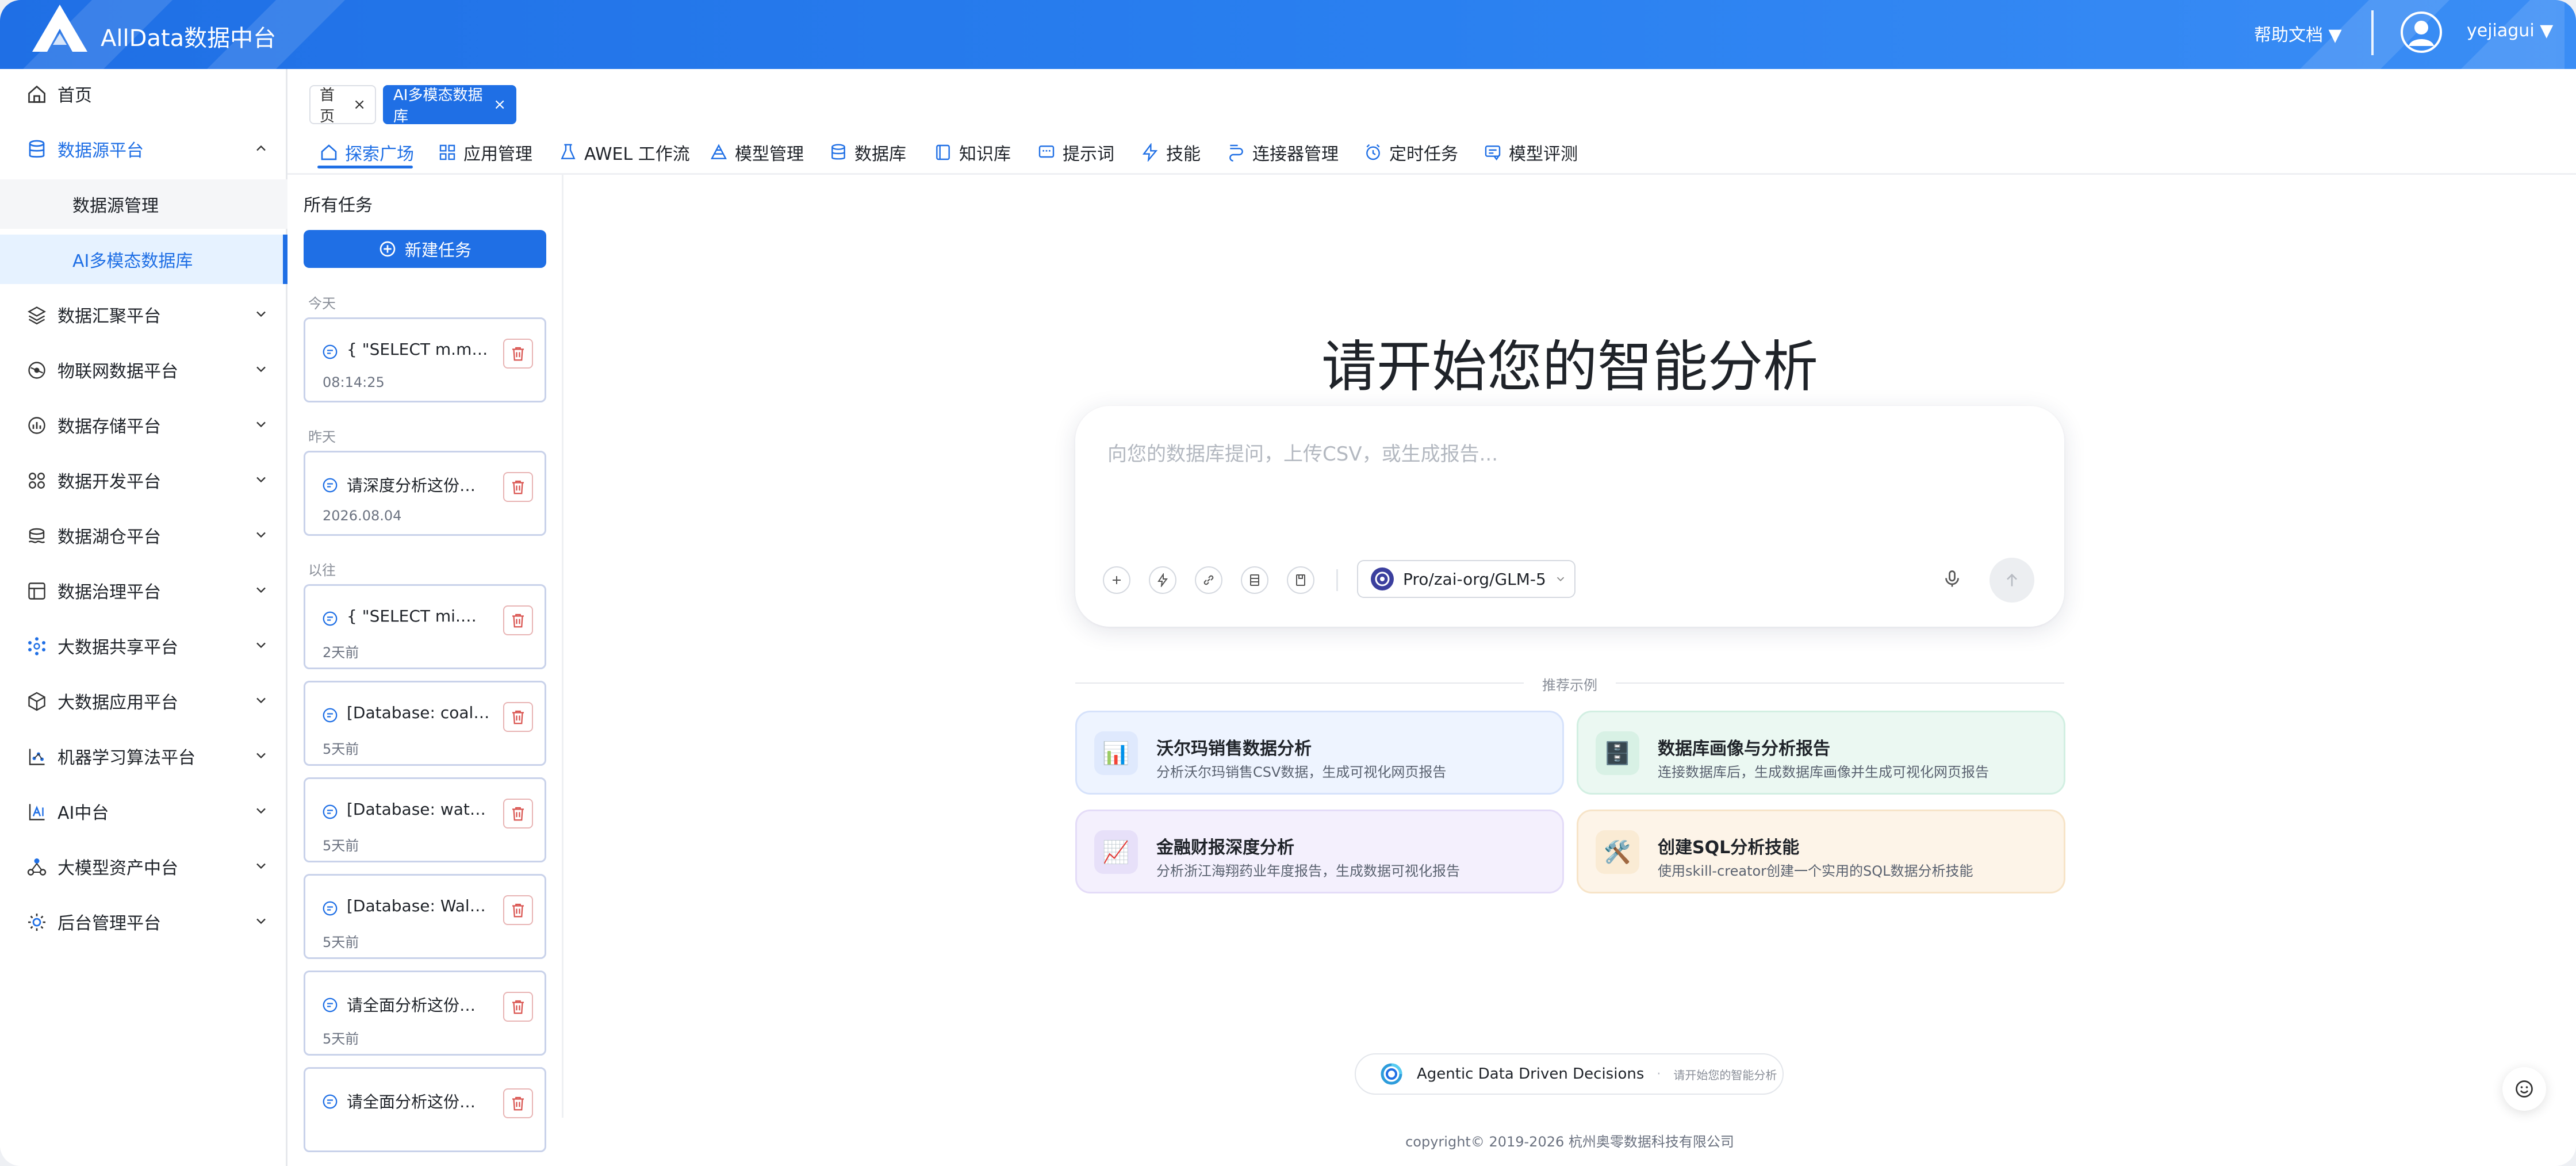 The height and width of the screenshot is (1166, 2576). Describe the element at coordinates (769, 154) in the screenshot. I see `tab-label: 模型管理` at that location.